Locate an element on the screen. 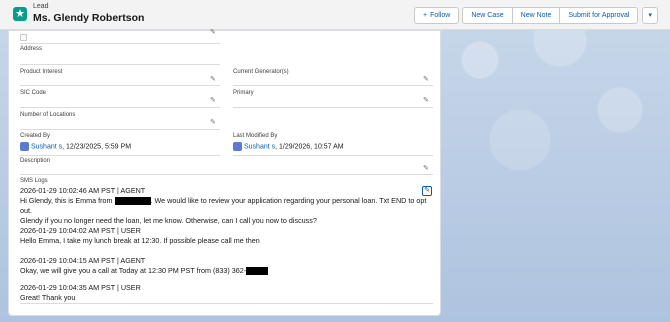 This screenshot has height=322, width=670. last-modified-by-value: Sushant s, 1/29/2026, 10:57 AM is located at coordinates (288, 146).